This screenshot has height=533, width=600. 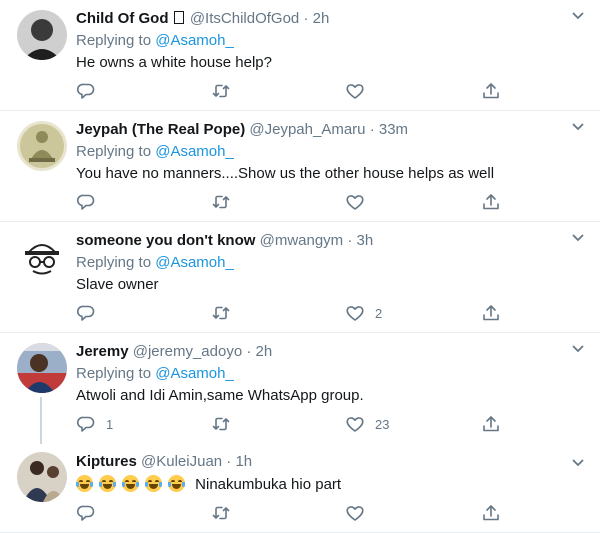 What do you see at coordinates (333, 462) in the screenshot?
I see `tweet-header: Kiptures @KuleiJuan · 1h` at bounding box center [333, 462].